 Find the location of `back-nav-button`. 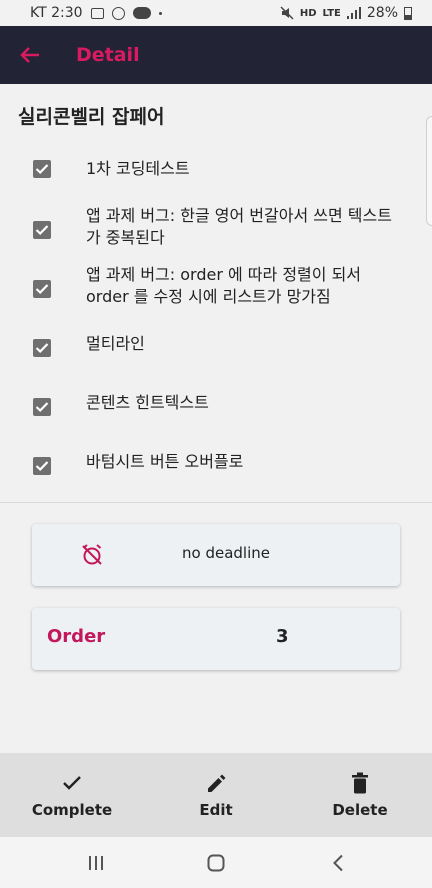

back-nav-button is located at coordinates (338, 863).